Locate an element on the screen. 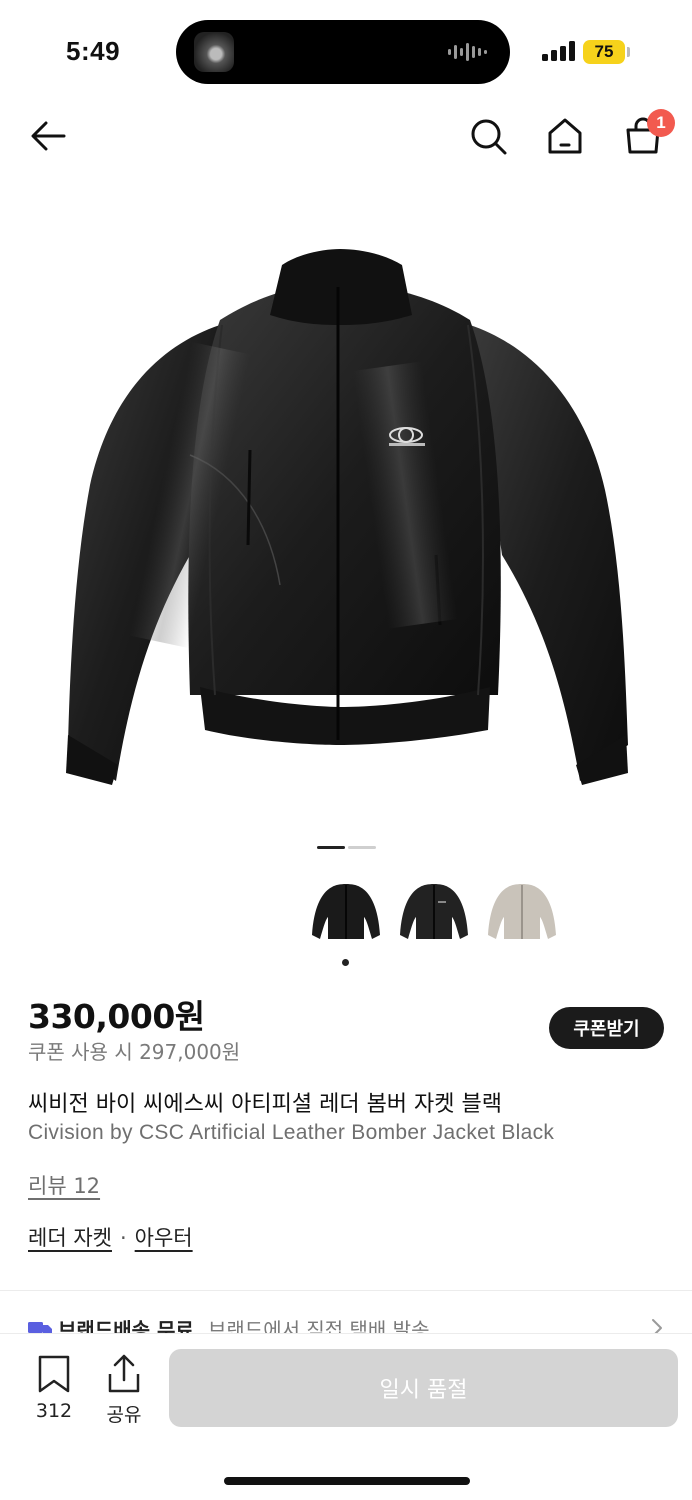 This screenshot has height=1500, width=692. home-icon is located at coordinates (565, 136).